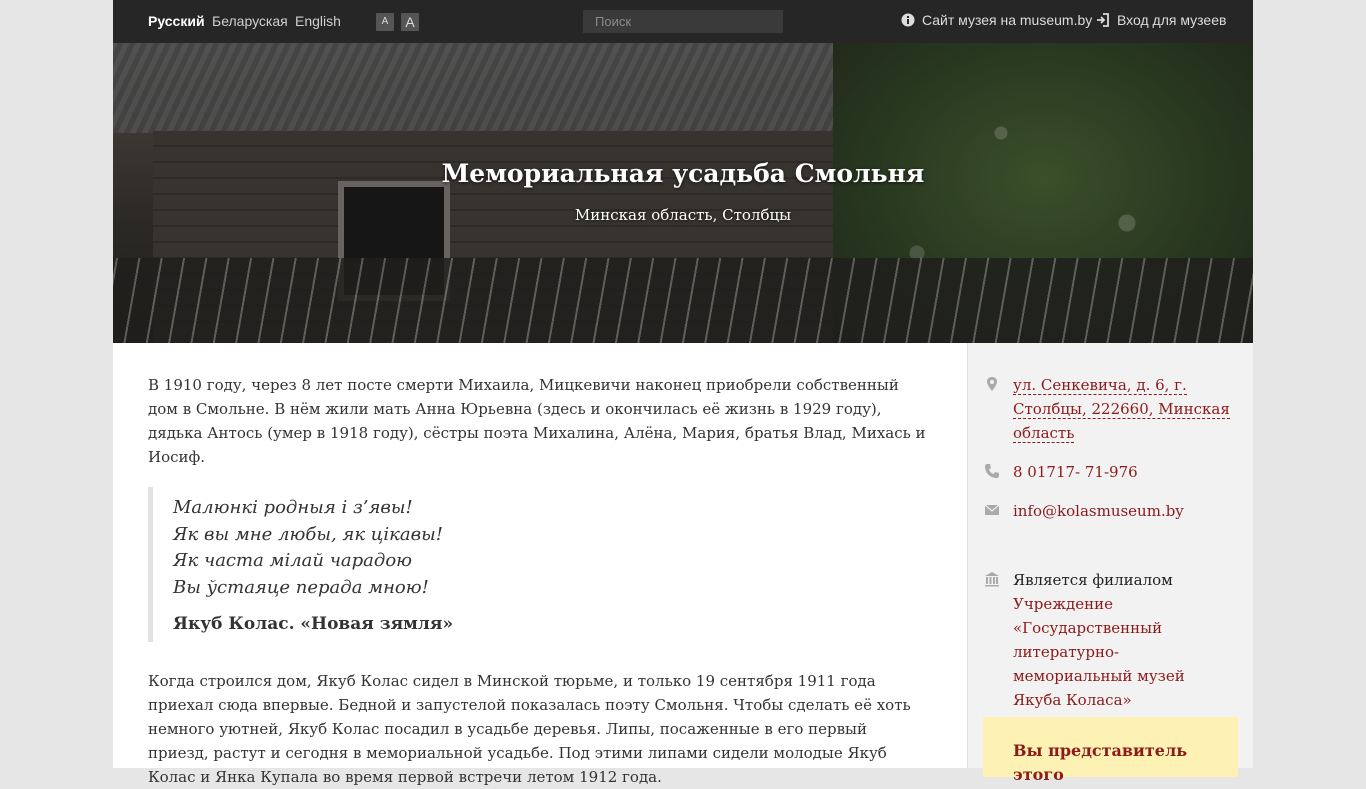 This screenshot has height=789, width=1366. I want to click on phone-row: 8 01717- 71-976, so click(1109, 472).